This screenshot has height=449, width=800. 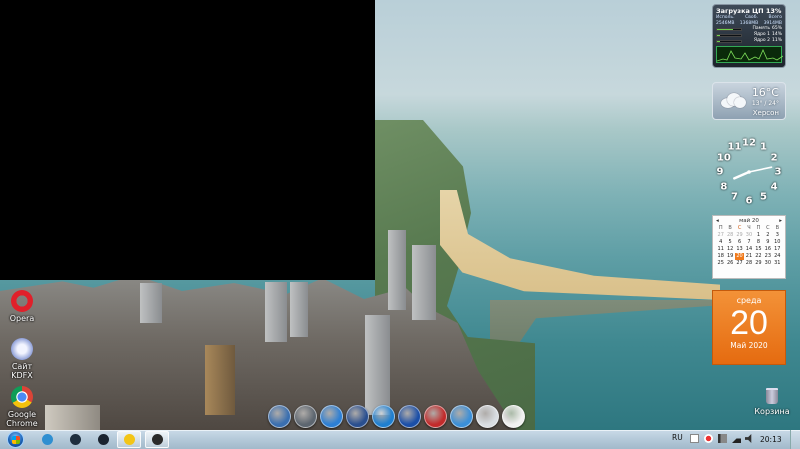 What do you see at coordinates (772, 402) in the screenshot?
I see `desktop-icon-recycle-bin: Корзина` at bounding box center [772, 402].